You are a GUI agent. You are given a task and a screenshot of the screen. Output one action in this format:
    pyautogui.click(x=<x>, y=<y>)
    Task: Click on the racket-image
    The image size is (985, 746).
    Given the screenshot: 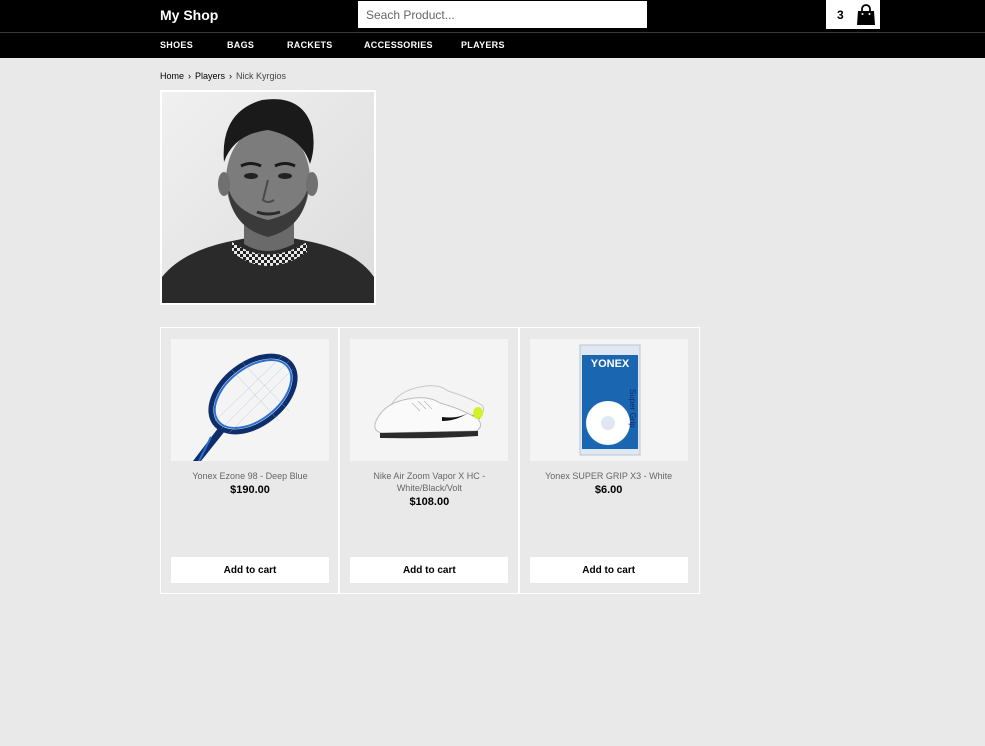 What is the action you would take?
    pyautogui.click(x=245, y=407)
    